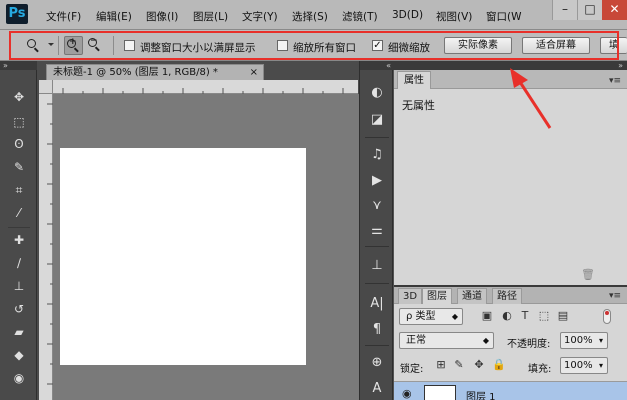 The image size is (627, 400). What do you see at coordinates (51, 44) in the screenshot?
I see `tool-preset-chevron-down-icon` at bounding box center [51, 44].